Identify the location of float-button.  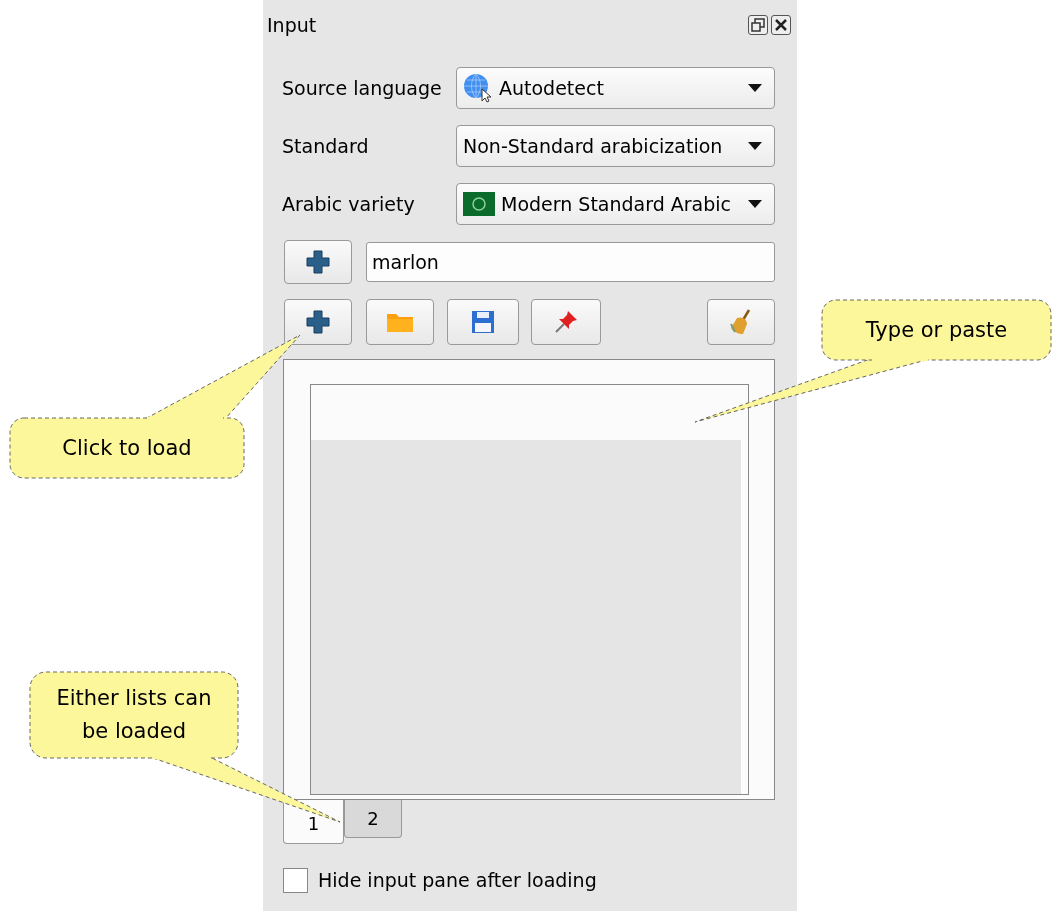
(758, 25).